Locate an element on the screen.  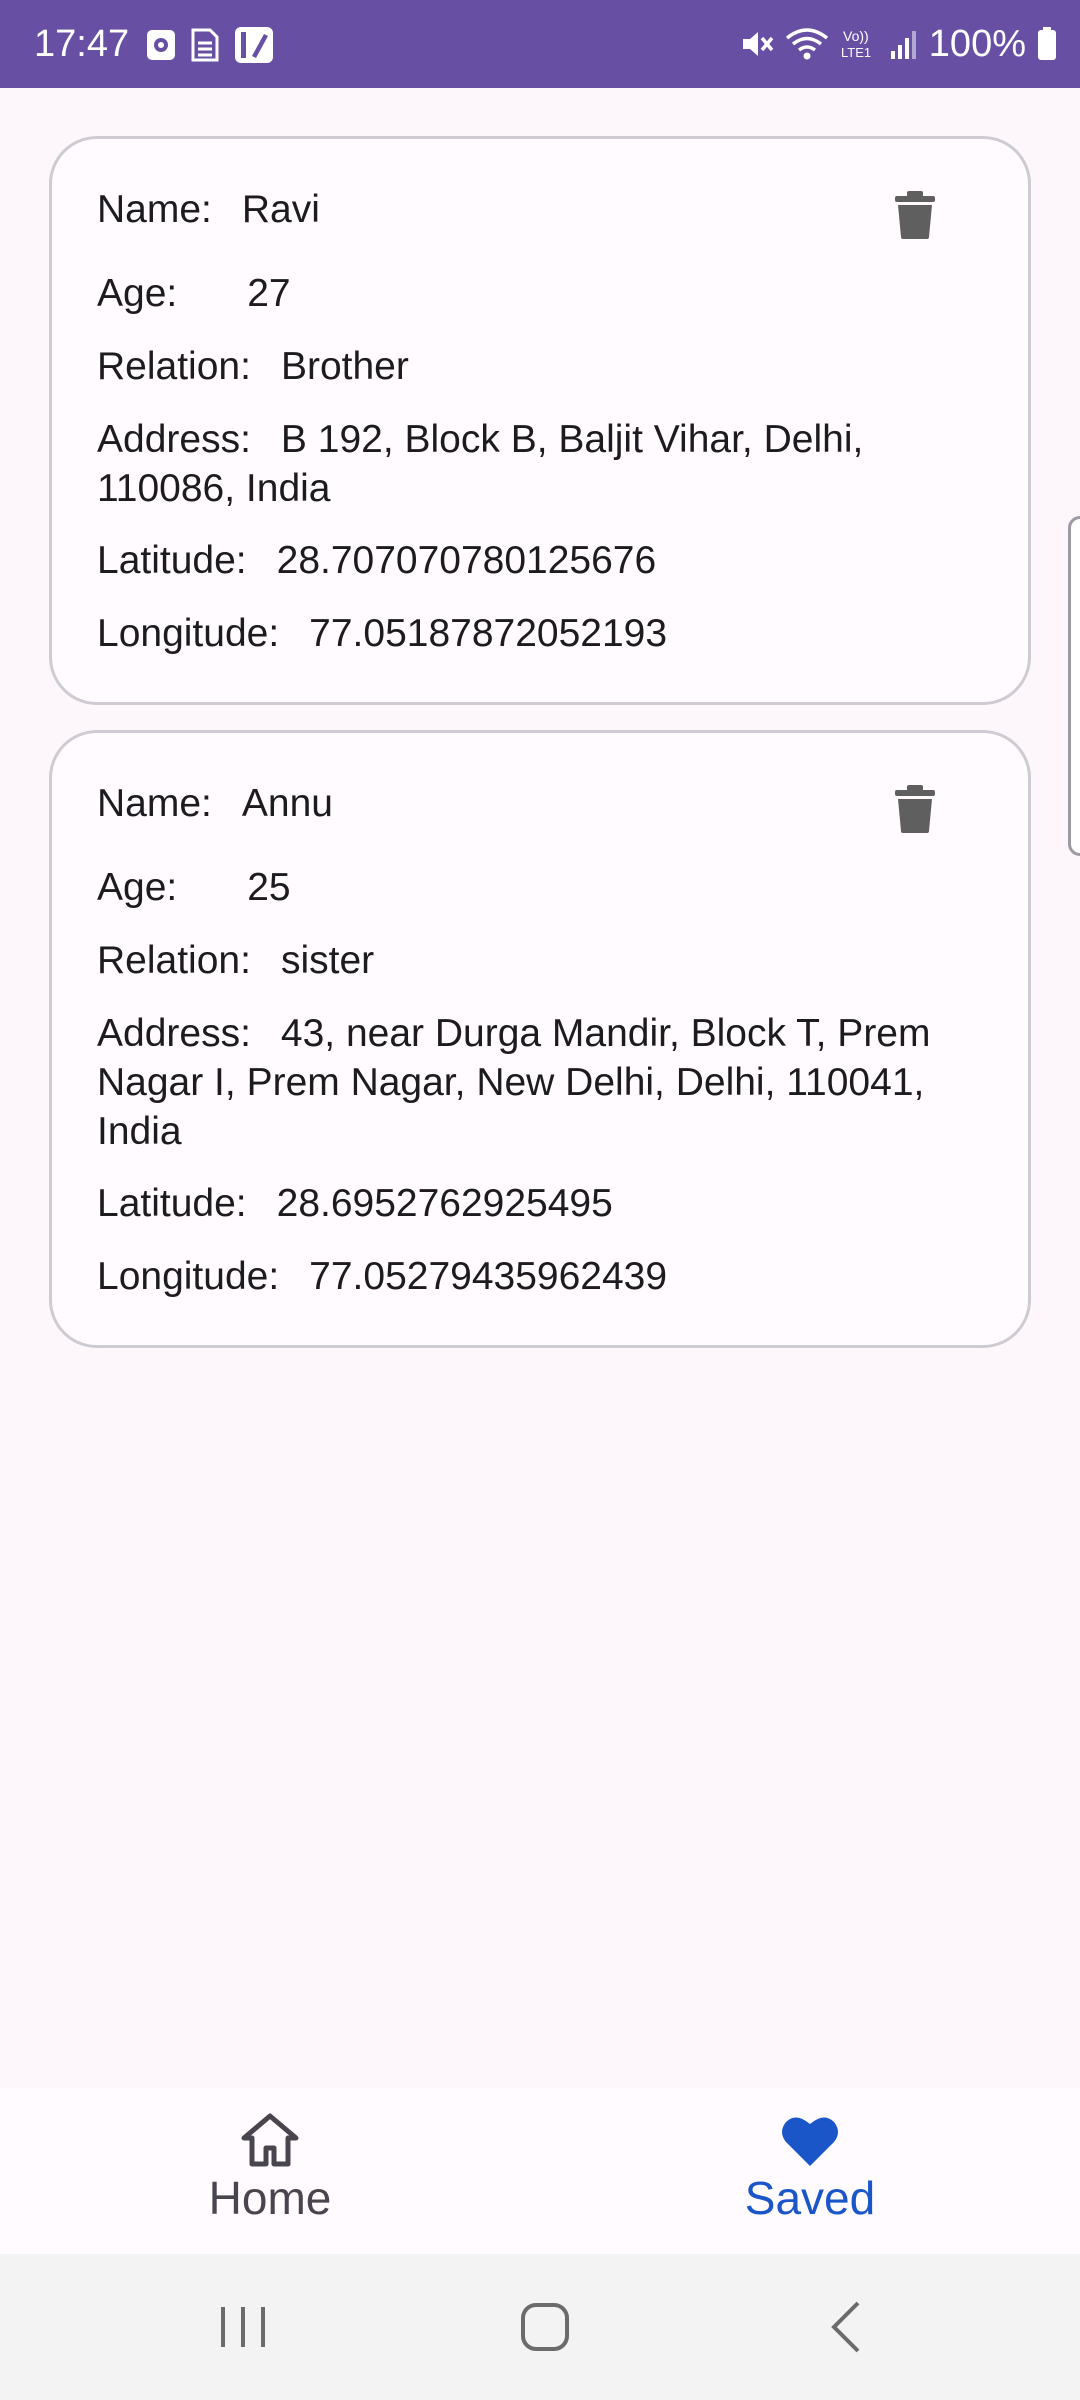
svg-text: Vo)) is located at coordinates (856, 36).